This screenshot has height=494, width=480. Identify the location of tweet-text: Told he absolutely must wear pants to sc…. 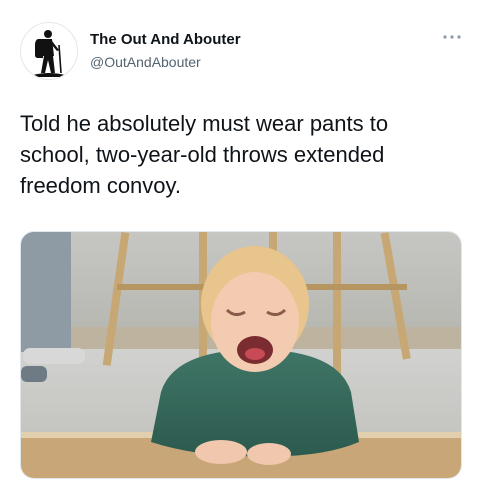
(204, 154).